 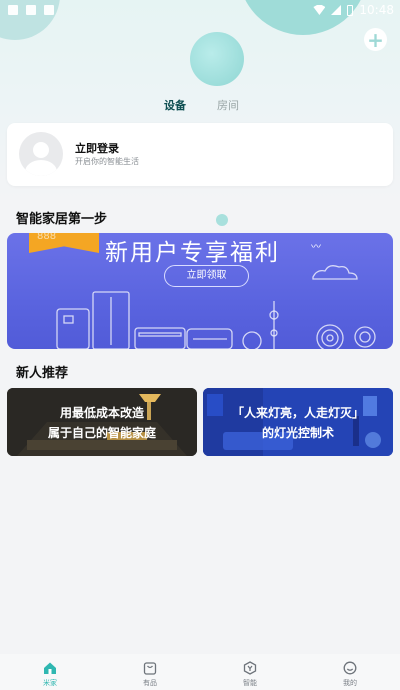 I want to click on nav-item-mijia: 米家, so click(x=50, y=672).